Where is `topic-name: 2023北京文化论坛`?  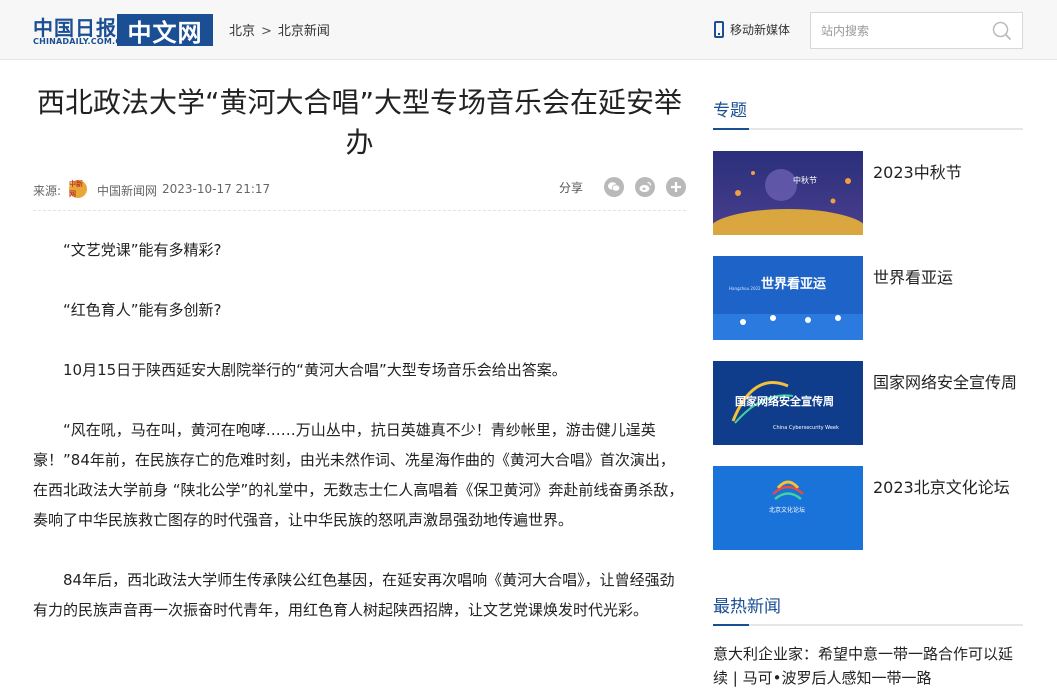 topic-name: 2023北京文化论坛 is located at coordinates (941, 486).